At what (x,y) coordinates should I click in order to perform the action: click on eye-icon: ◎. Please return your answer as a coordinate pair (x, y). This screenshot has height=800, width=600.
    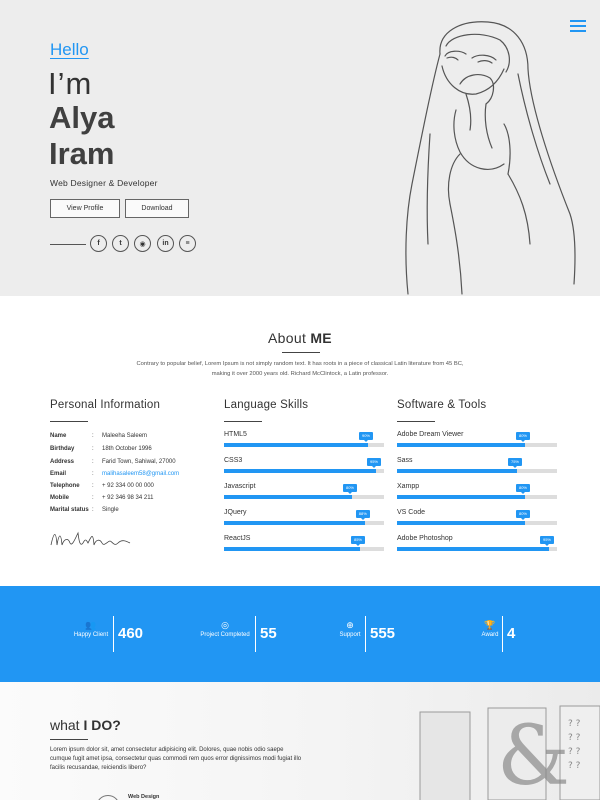
    Looking at the image, I should click on (225, 625).